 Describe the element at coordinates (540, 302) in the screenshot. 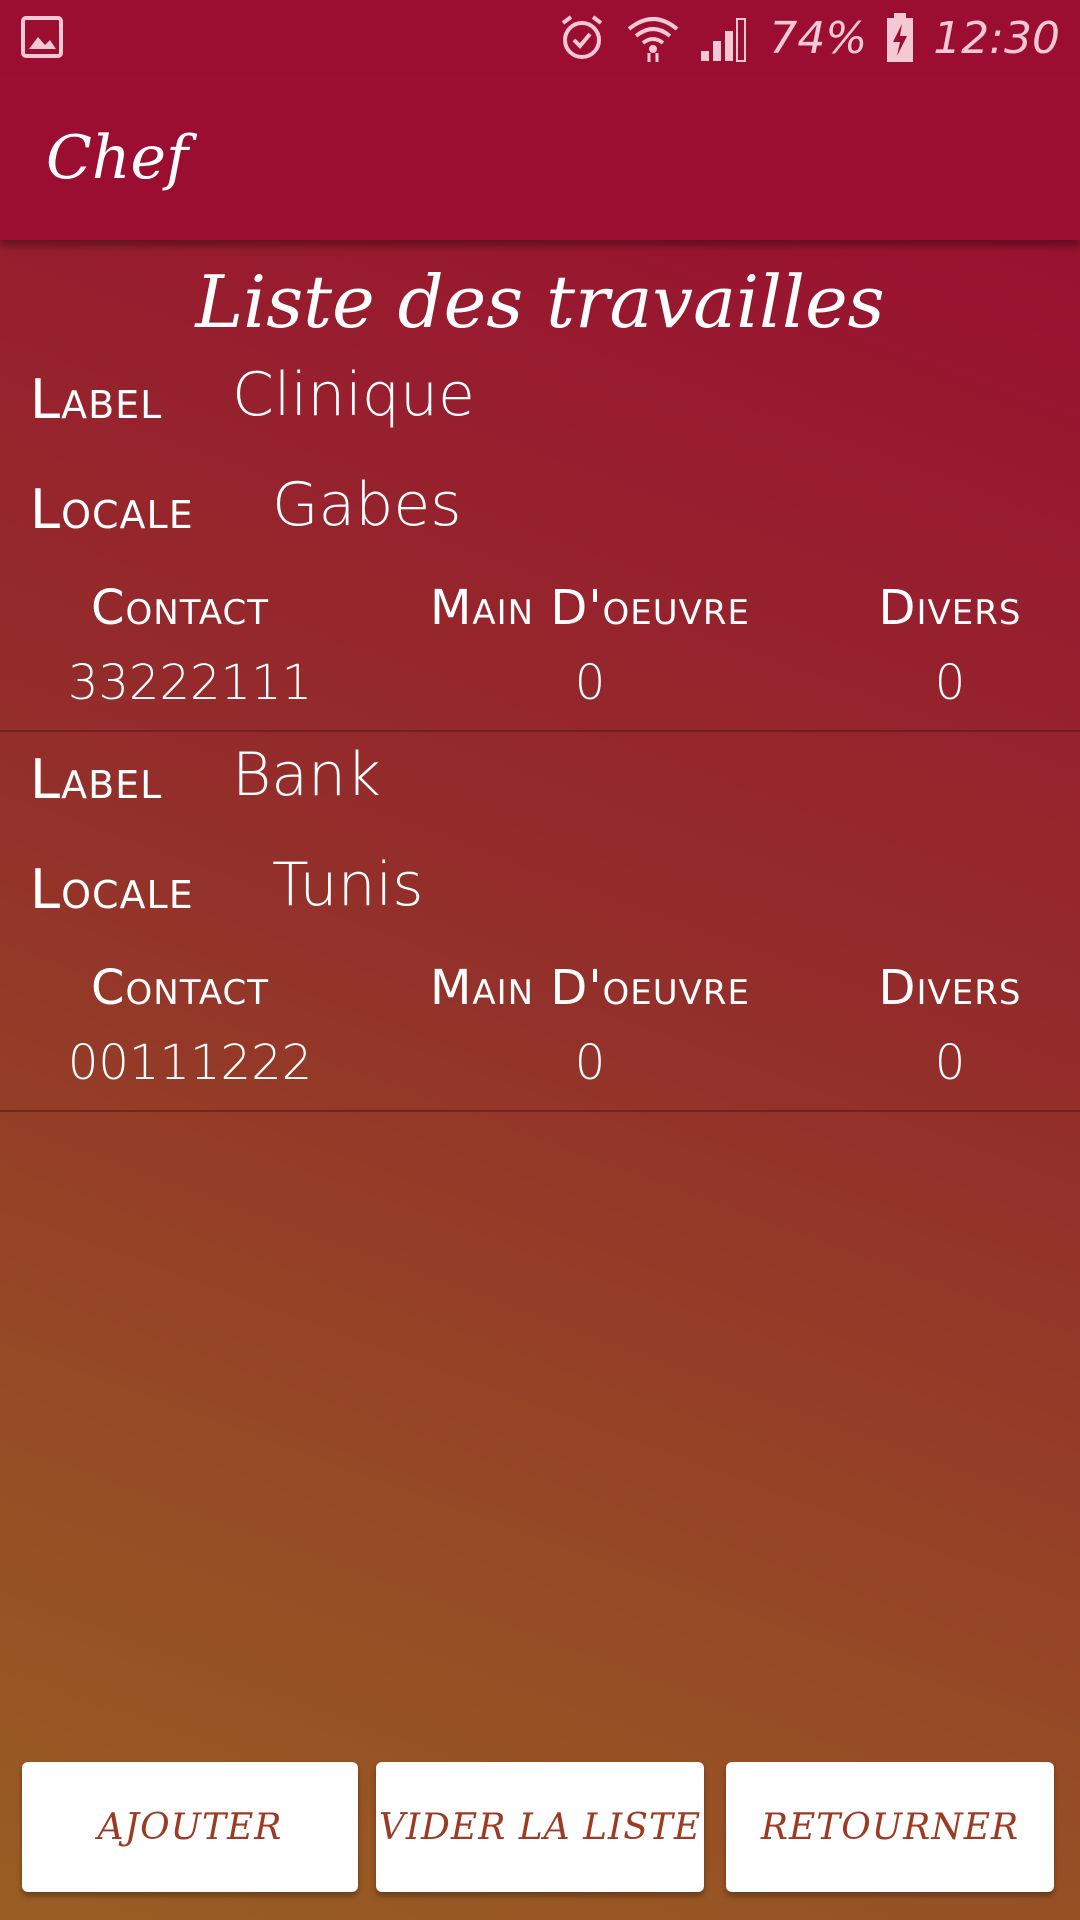

I see `page-title: Liste des travailles` at that location.